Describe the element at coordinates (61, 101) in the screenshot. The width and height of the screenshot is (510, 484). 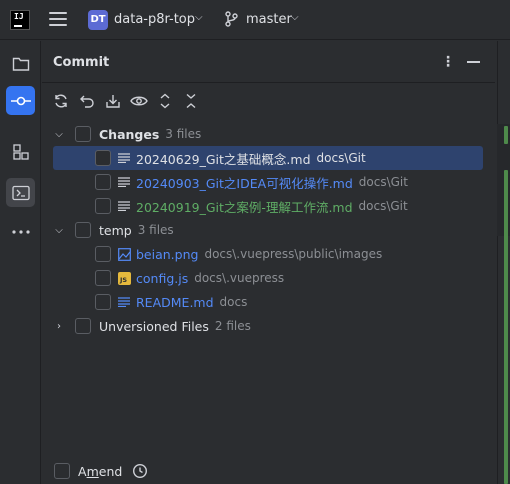
I see `refresh-icon` at that location.